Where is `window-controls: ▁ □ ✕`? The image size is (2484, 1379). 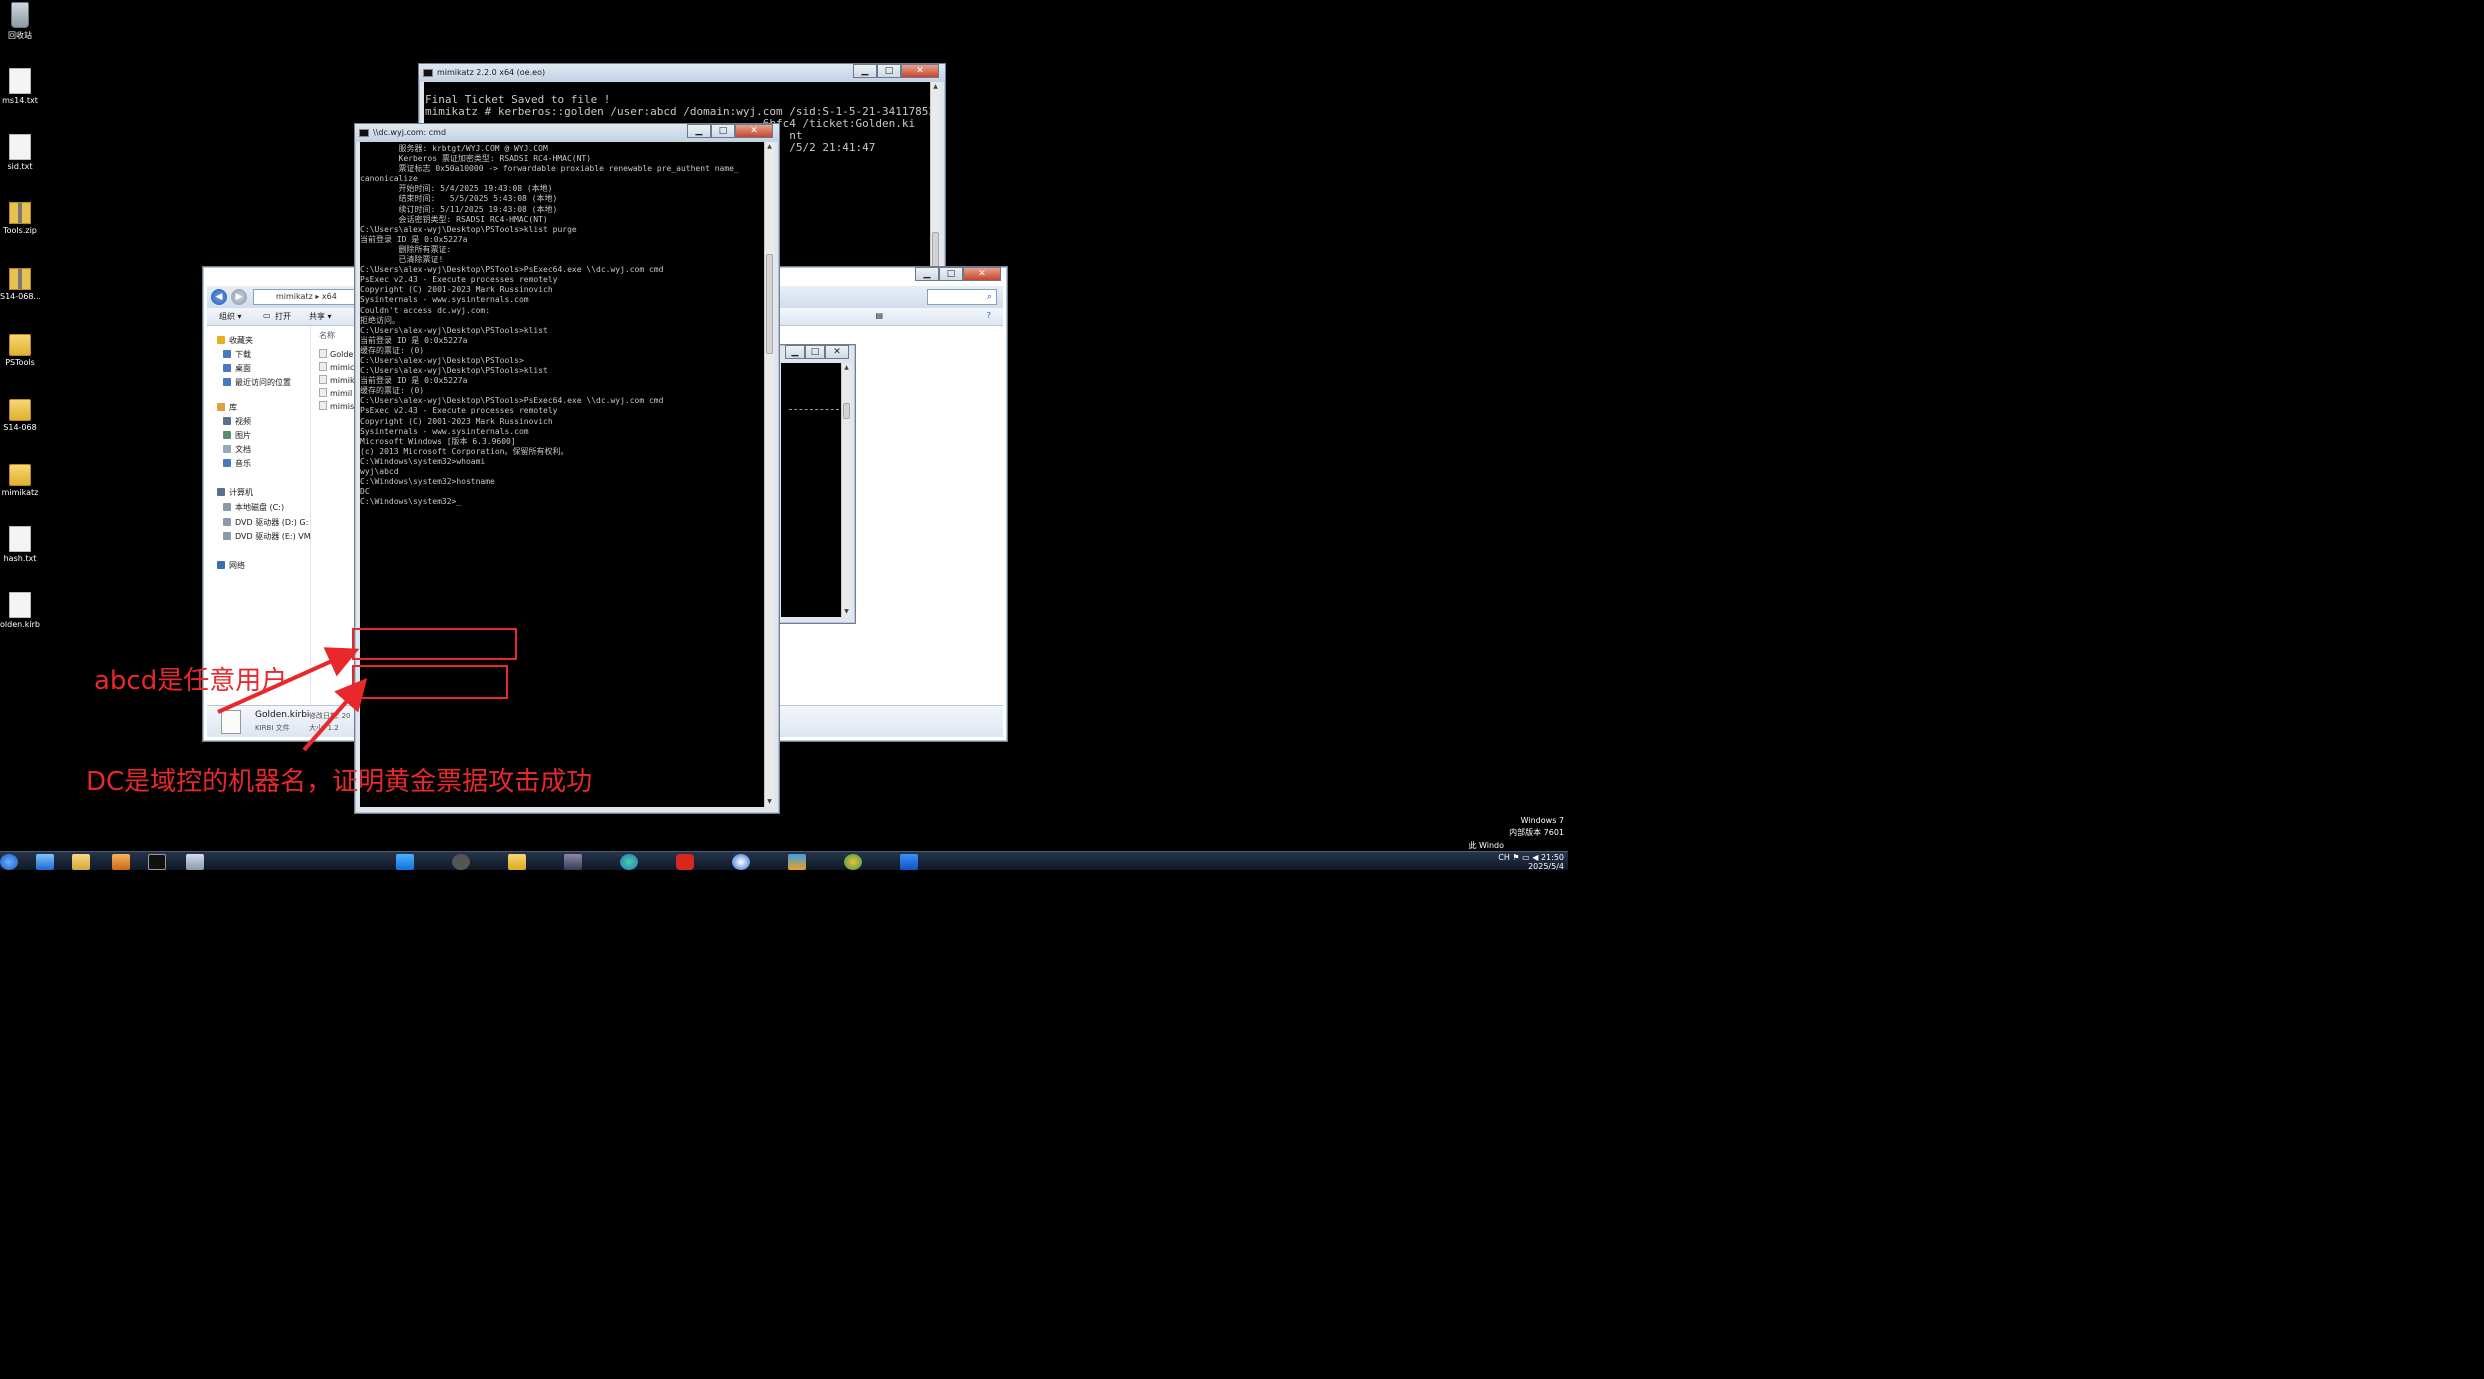
window-controls: ▁ □ ✕ is located at coordinates (958, 274).